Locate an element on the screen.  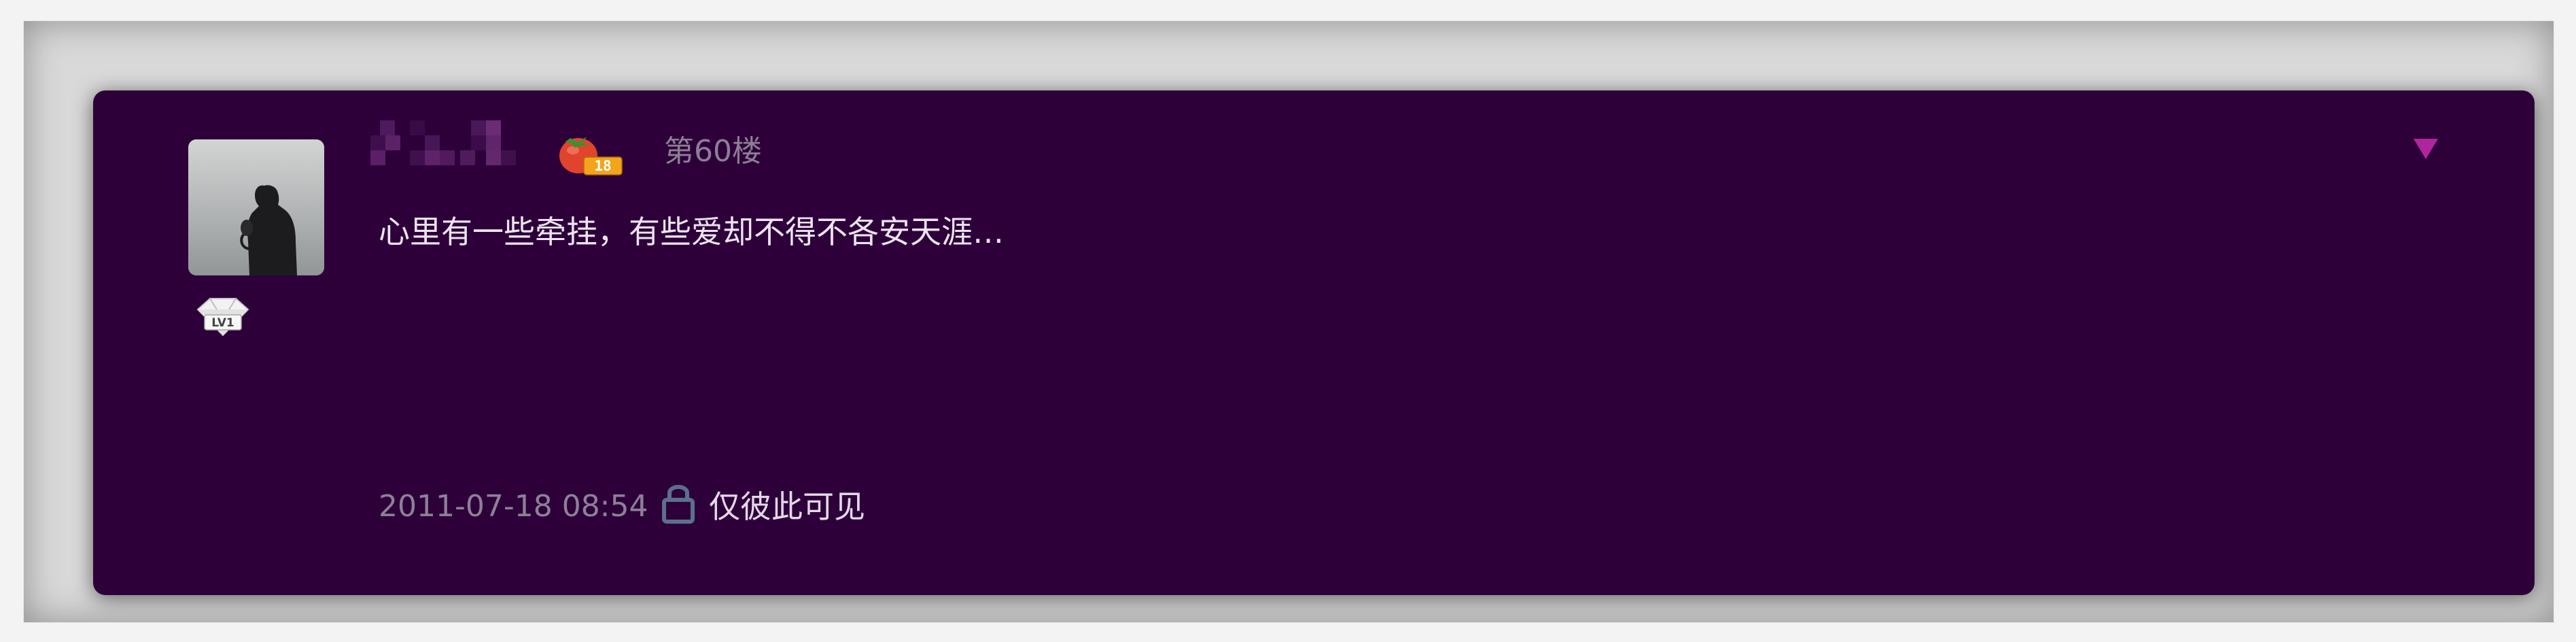
avatar-image is located at coordinates (256, 207).